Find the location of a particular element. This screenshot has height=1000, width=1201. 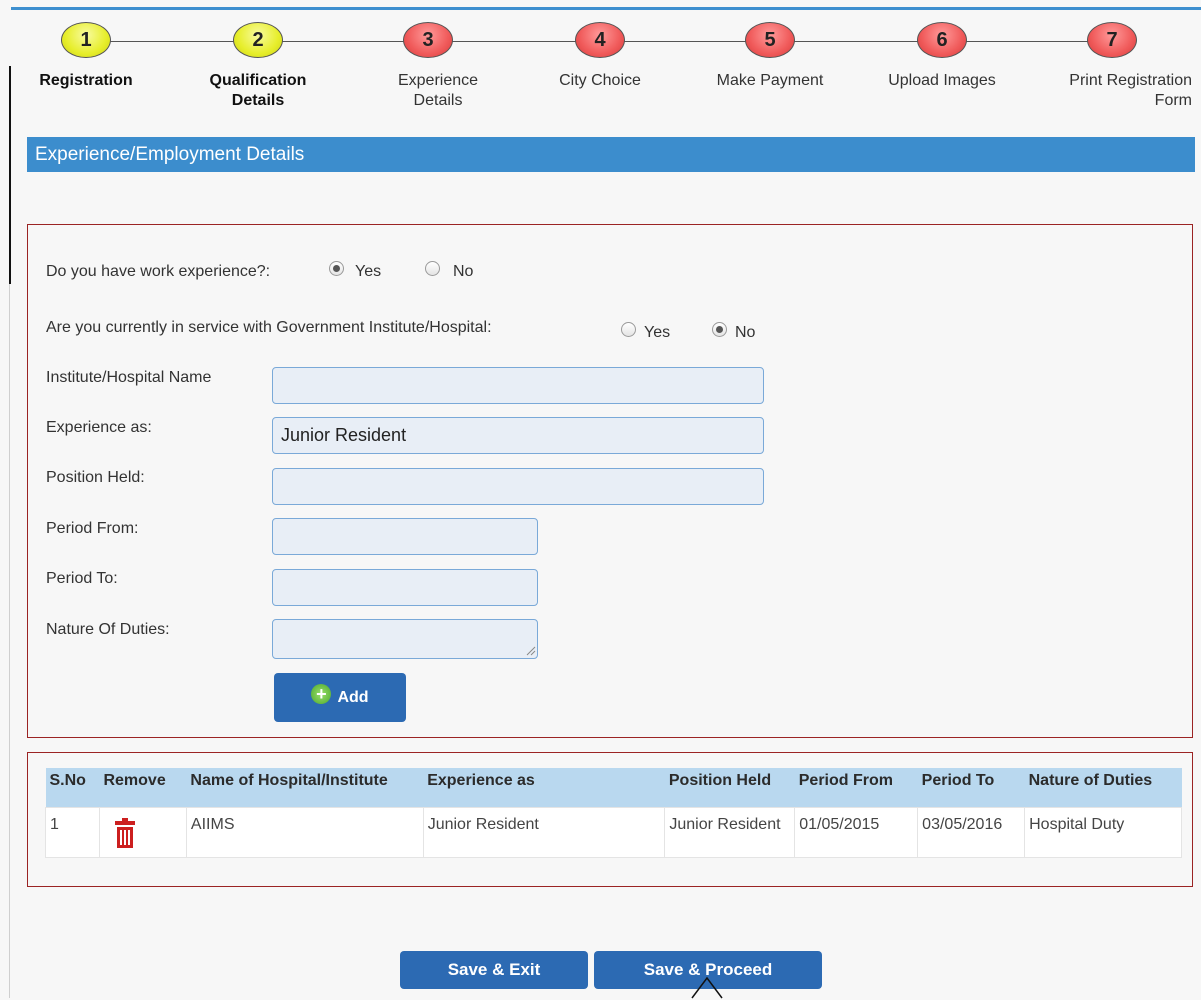

step-qualification-details: 2 Qualification Details is located at coordinates (258, 66).